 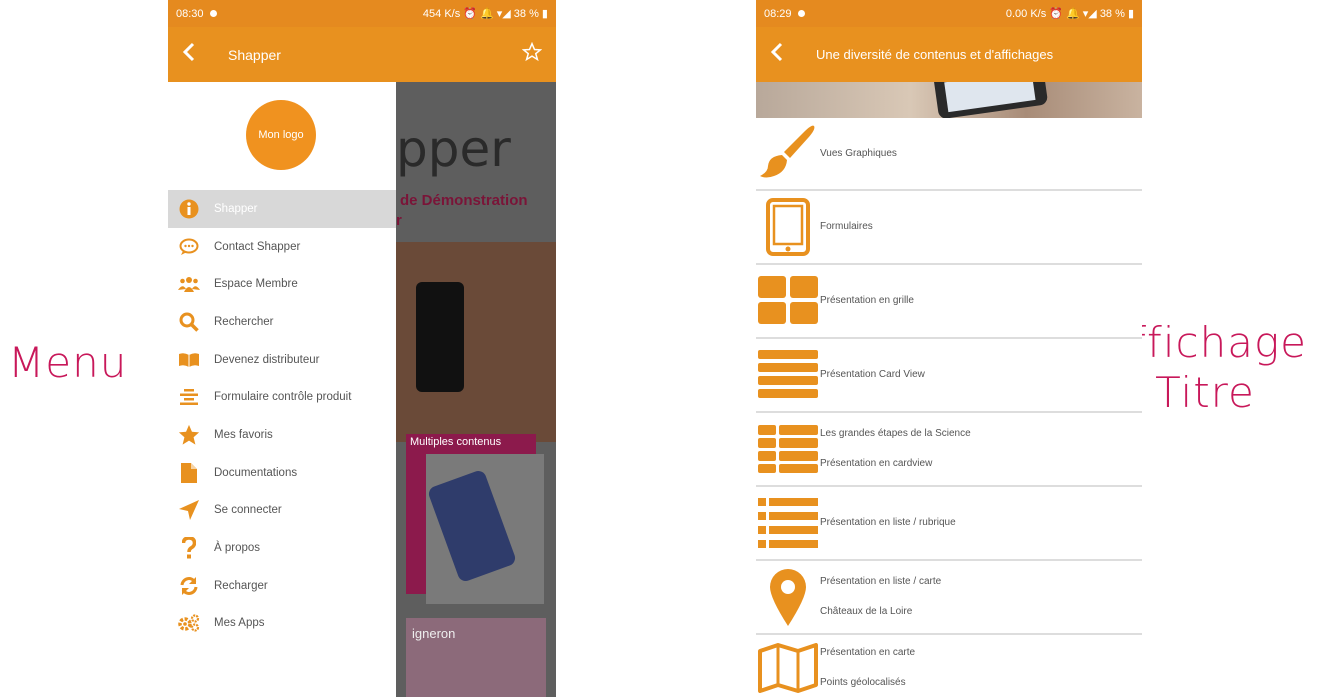 What do you see at coordinates (788, 227) in the screenshot?
I see `tablet-icon` at bounding box center [788, 227].